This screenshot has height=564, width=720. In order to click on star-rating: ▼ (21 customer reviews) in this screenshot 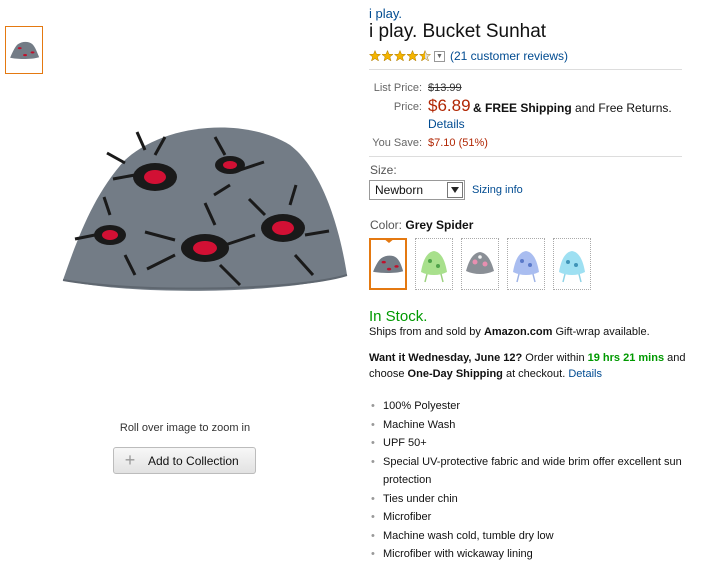, I will do `click(468, 56)`.